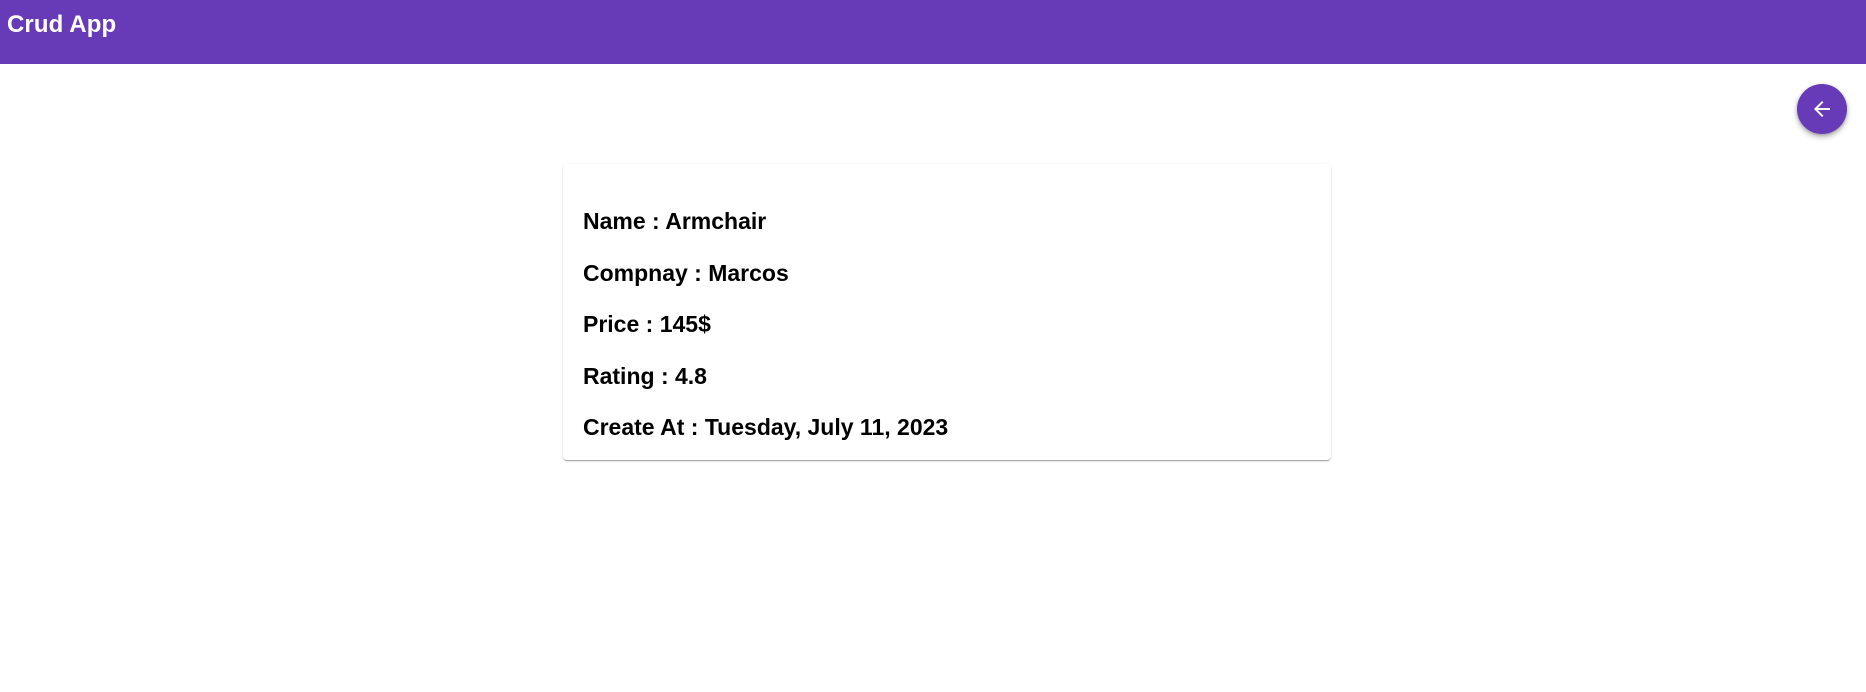  What do you see at coordinates (645, 375) in the screenshot?
I see `product-rating: Rating : 4.8` at bounding box center [645, 375].